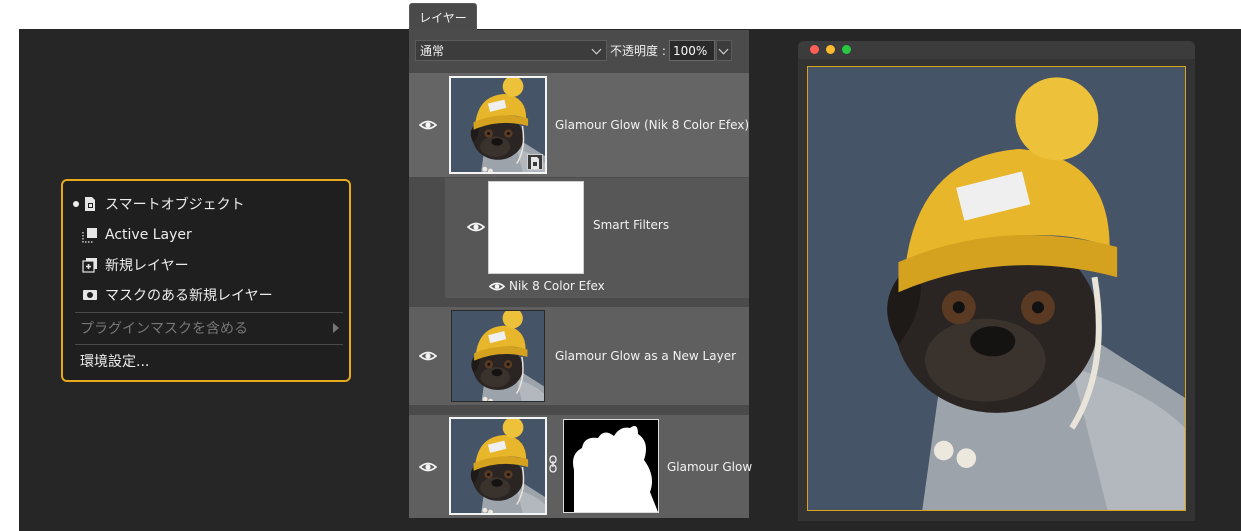 This screenshot has height=531, width=1241. Describe the element at coordinates (553, 464) in the screenshot. I see `link-chain-icon` at that location.